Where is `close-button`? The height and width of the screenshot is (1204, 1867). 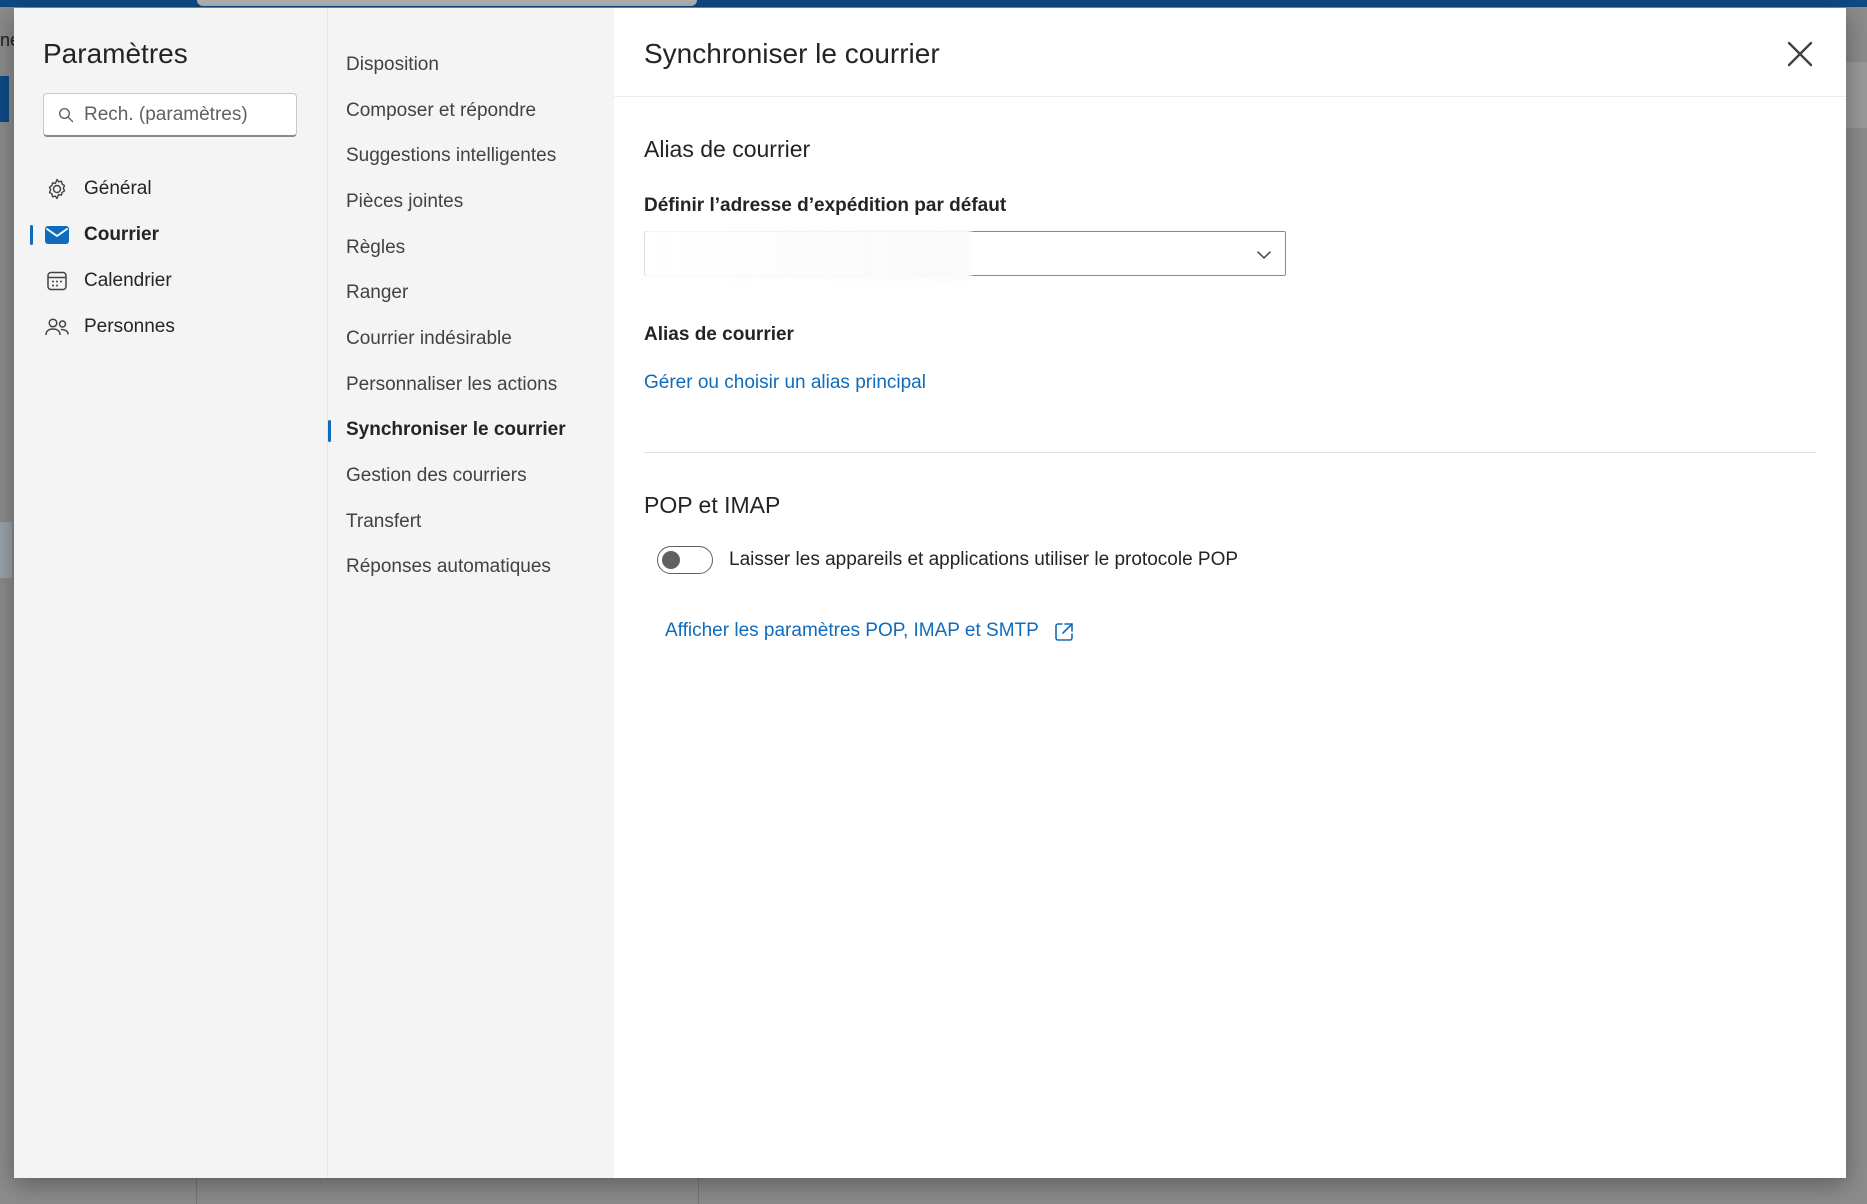 close-button is located at coordinates (1800, 54).